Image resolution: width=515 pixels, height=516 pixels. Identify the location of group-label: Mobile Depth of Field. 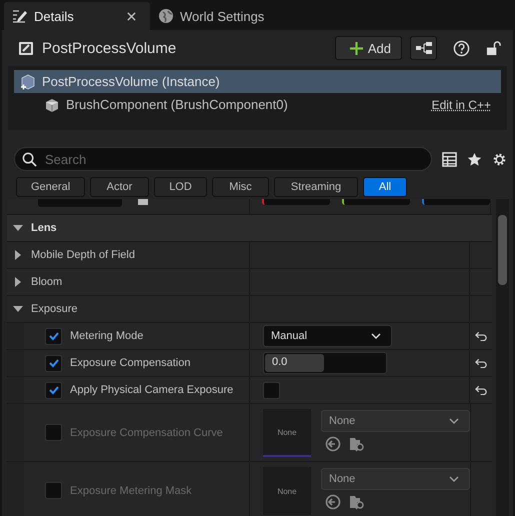
(83, 255).